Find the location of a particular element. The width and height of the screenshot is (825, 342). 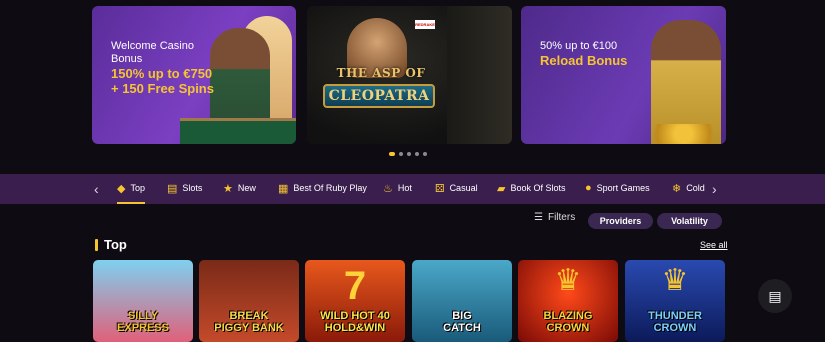

ball-icon: ● is located at coordinates (588, 188).